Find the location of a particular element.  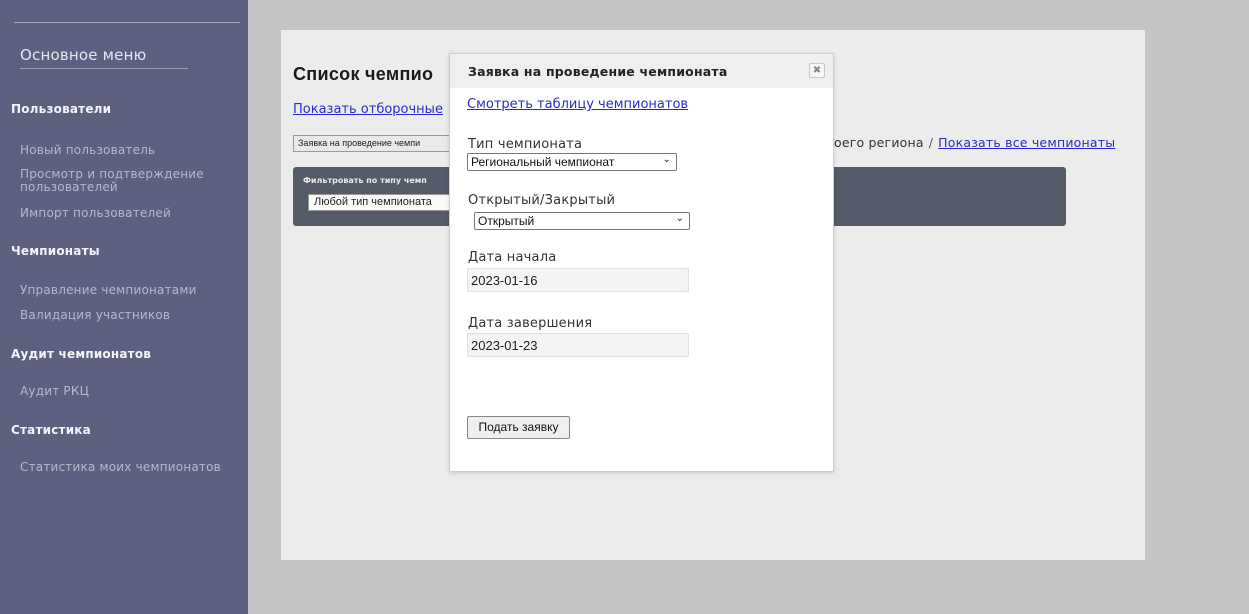

sidebar-item-label: пользователей is located at coordinates (69, 187).